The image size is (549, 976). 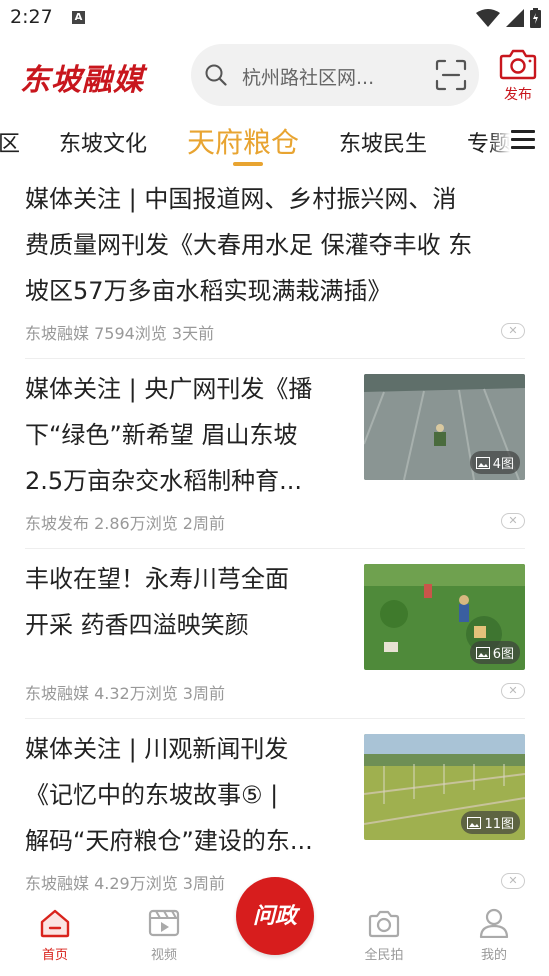 I want to click on app-header: 东坡融媒 杭州路社区网... 发布, so click(x=274, y=75).